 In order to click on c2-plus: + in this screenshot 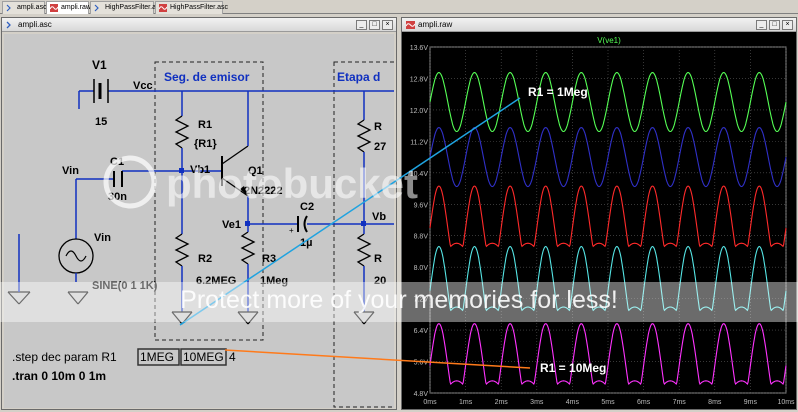, I will do `click(291, 230)`.